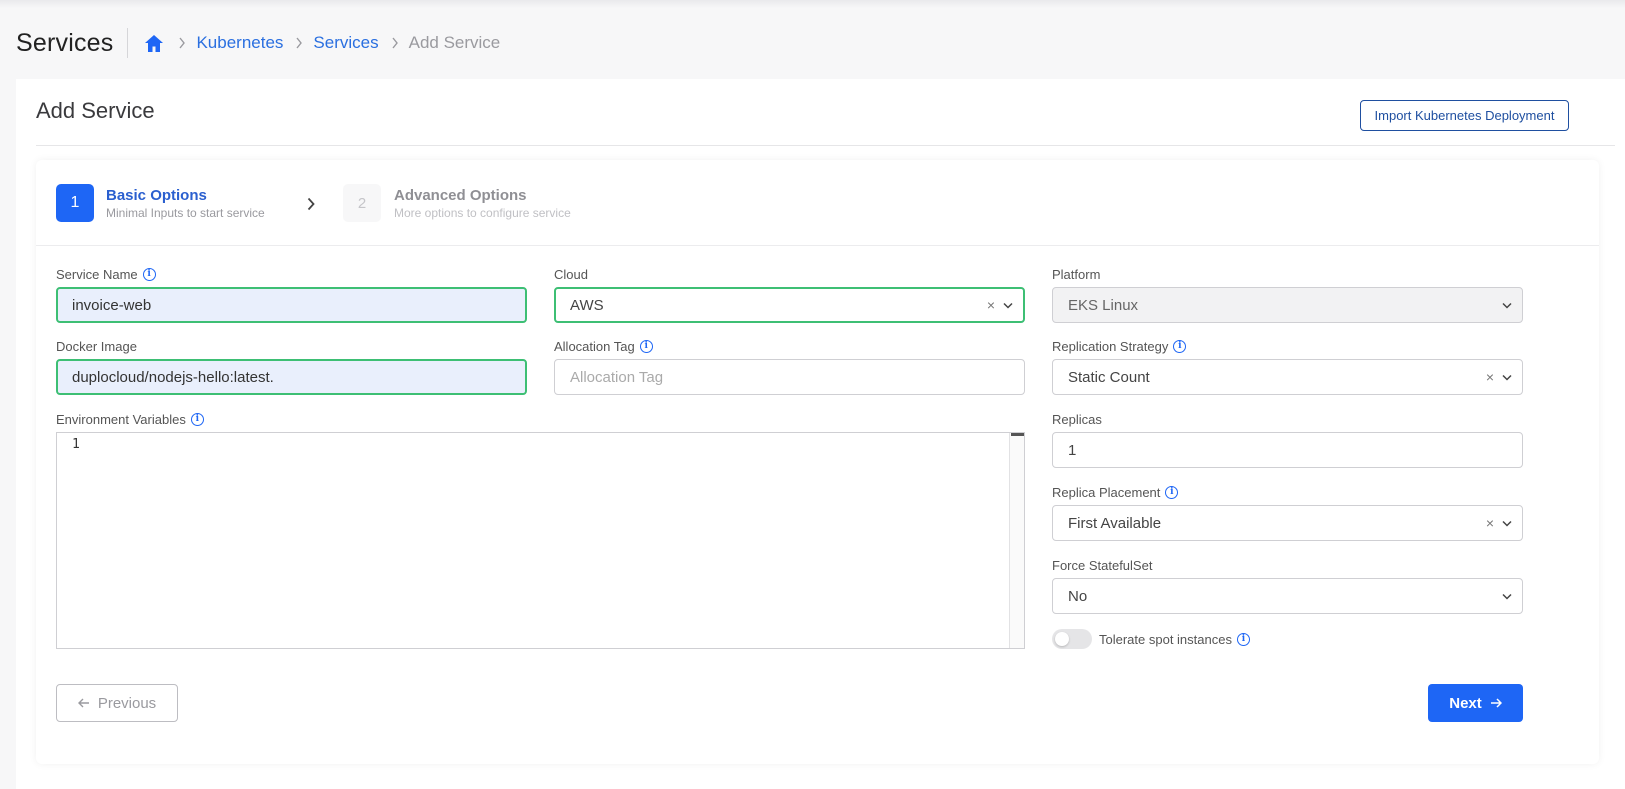 The height and width of the screenshot is (789, 1625). Describe the element at coordinates (1287, 377) in the screenshot. I see `replication-strategy-select: Static Count ×` at that location.